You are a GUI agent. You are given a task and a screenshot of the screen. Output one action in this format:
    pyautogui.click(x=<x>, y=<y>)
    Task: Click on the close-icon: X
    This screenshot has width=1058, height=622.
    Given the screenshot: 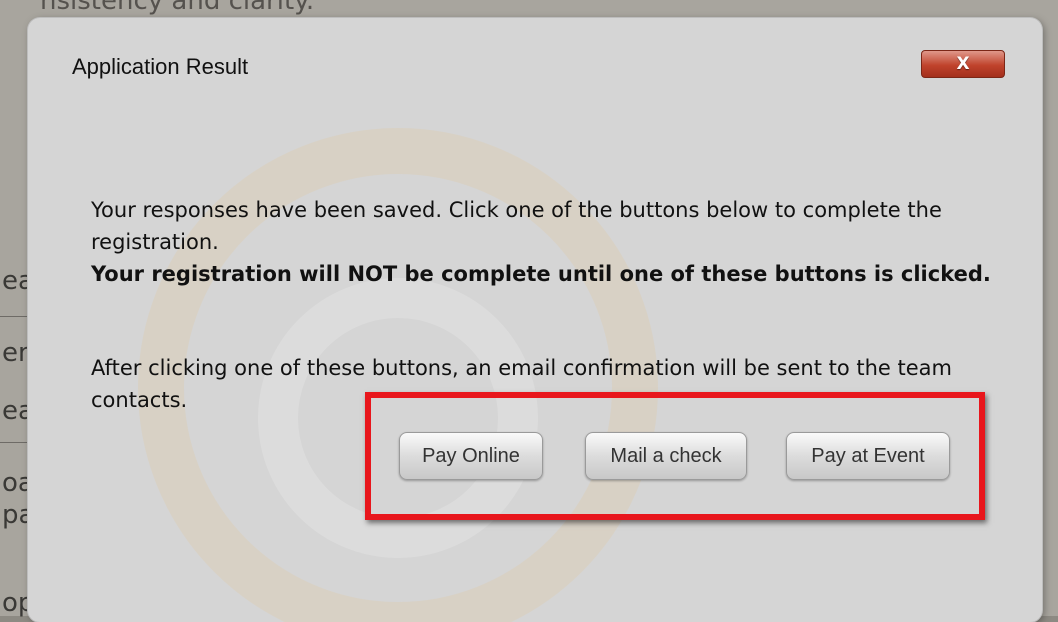 What is the action you would take?
    pyautogui.click(x=963, y=64)
    